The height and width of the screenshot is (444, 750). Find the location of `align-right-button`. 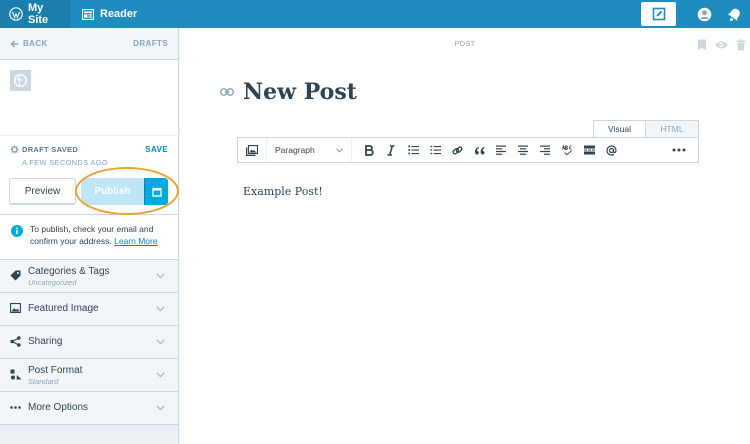

align-right-button is located at coordinates (545, 150).